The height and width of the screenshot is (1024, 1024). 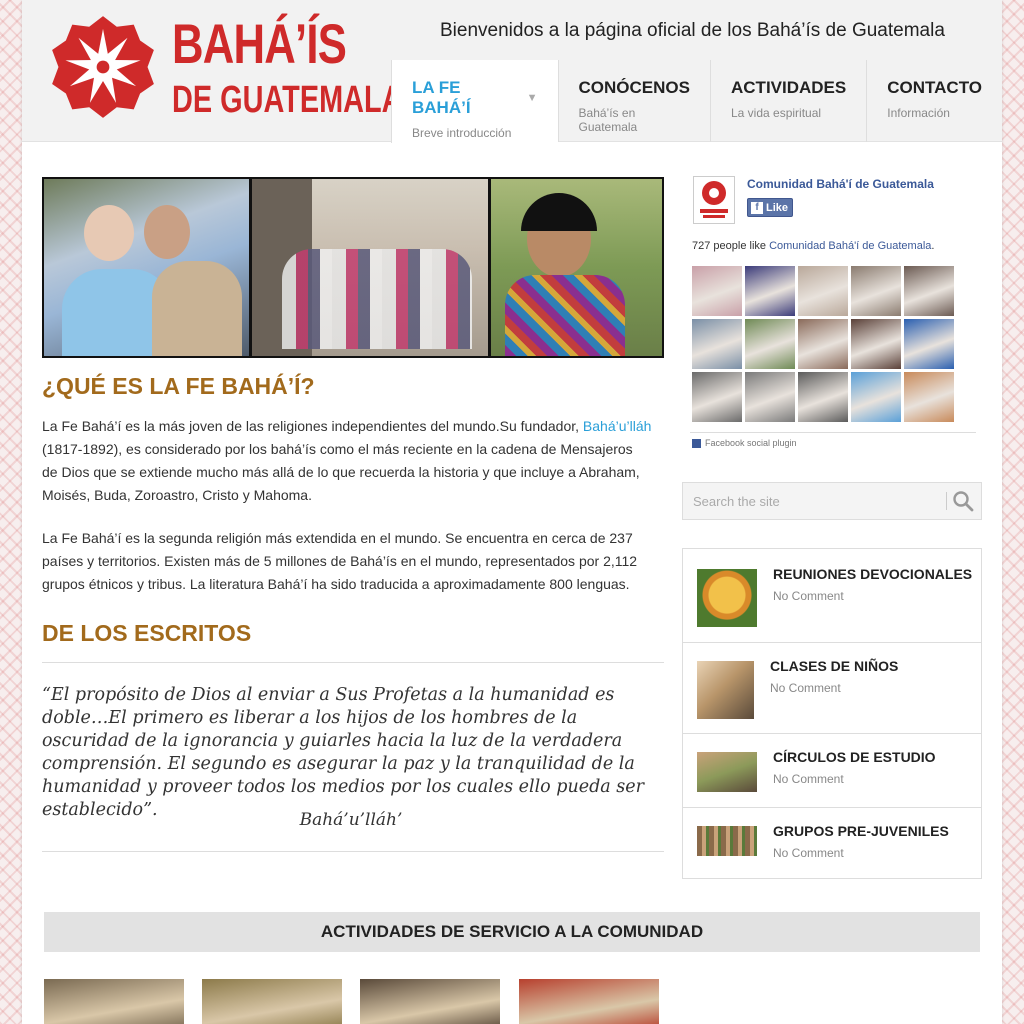 What do you see at coordinates (872, 574) in the screenshot?
I see `post-title: REUNIONES DEVOCIONALES` at bounding box center [872, 574].